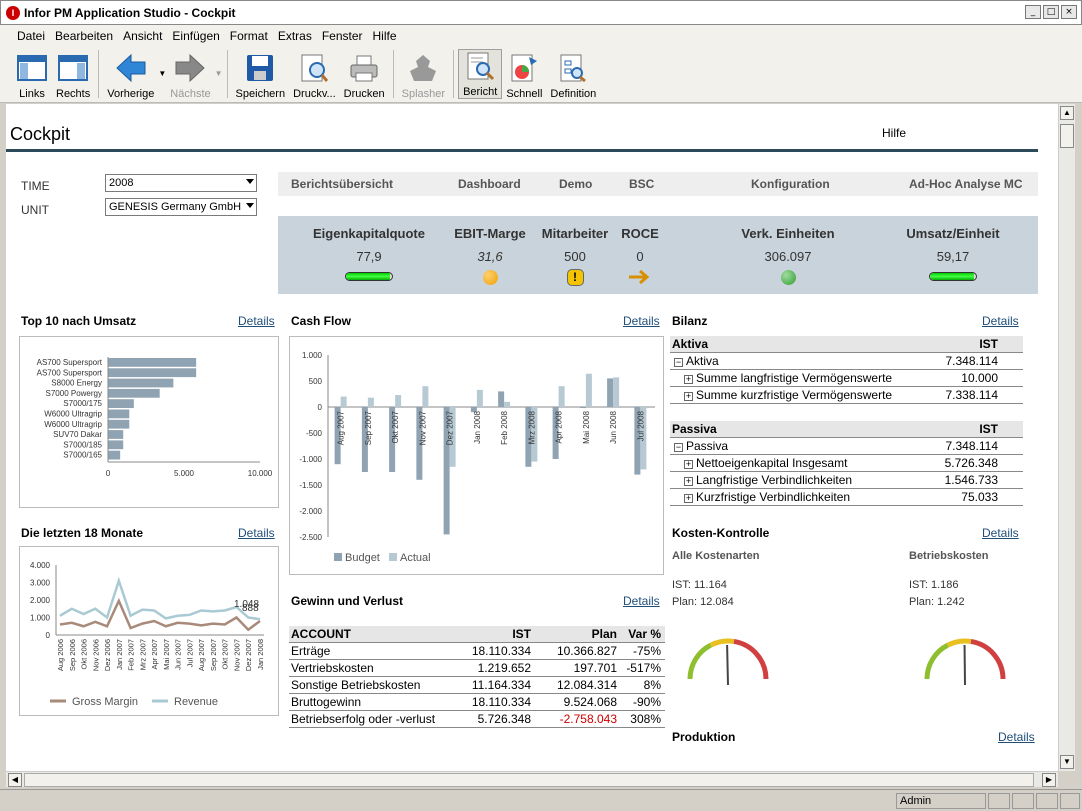 Image resolution: width=1082 pixels, height=811 pixels. I want to click on schnell-button: Schnell, so click(524, 73).